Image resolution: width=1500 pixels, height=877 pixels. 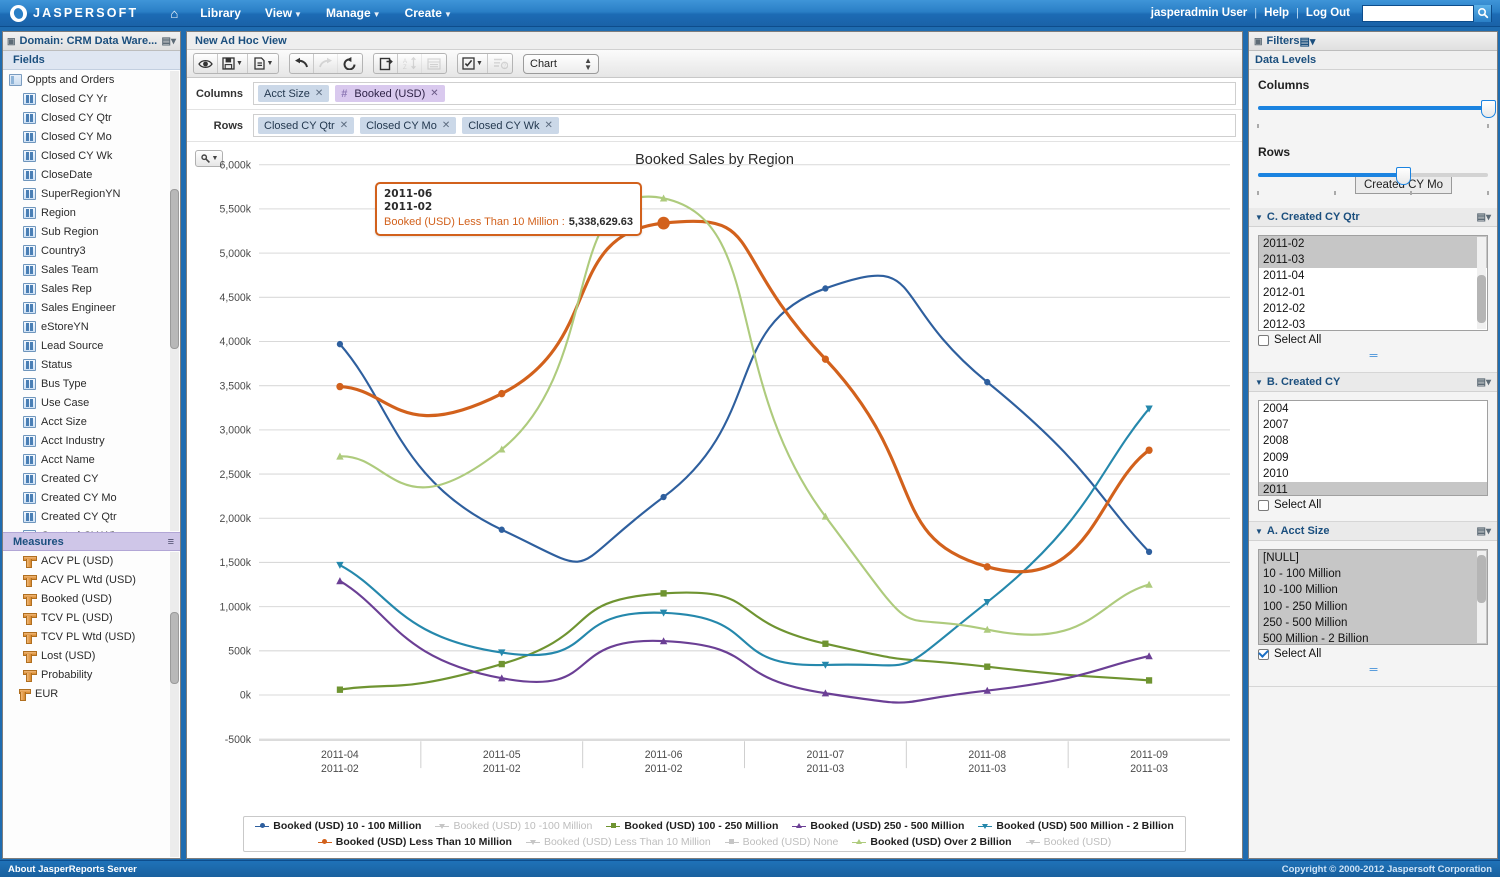 What do you see at coordinates (91, 497) in the screenshot?
I see `field-item: Created CY Mo` at bounding box center [91, 497].